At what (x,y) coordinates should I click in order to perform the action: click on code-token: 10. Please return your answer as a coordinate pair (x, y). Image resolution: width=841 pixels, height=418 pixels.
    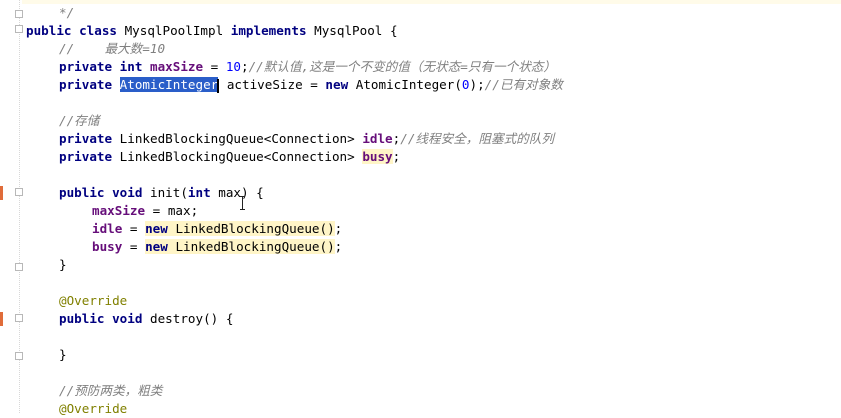
    Looking at the image, I should click on (233, 66).